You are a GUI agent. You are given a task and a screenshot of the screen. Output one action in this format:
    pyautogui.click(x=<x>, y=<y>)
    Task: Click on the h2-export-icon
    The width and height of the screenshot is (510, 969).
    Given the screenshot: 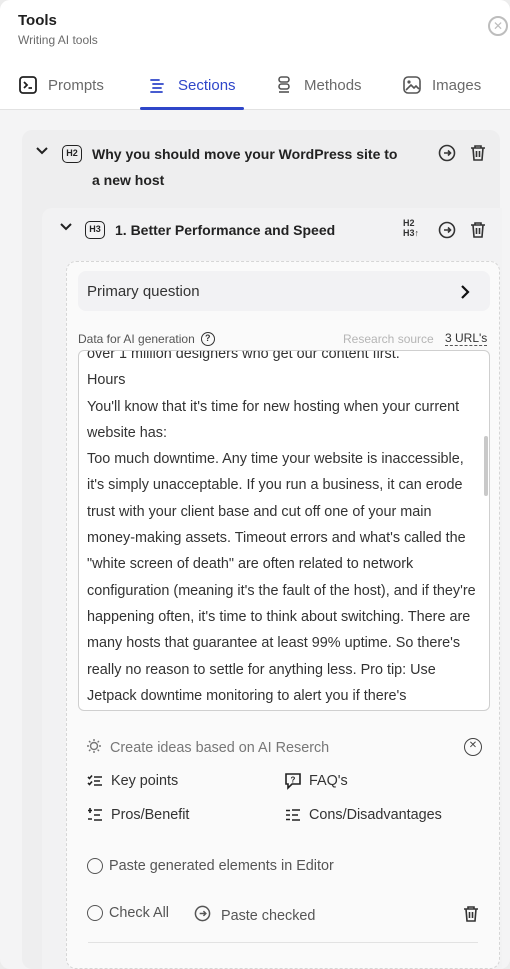 What is the action you would take?
    pyautogui.click(x=447, y=153)
    